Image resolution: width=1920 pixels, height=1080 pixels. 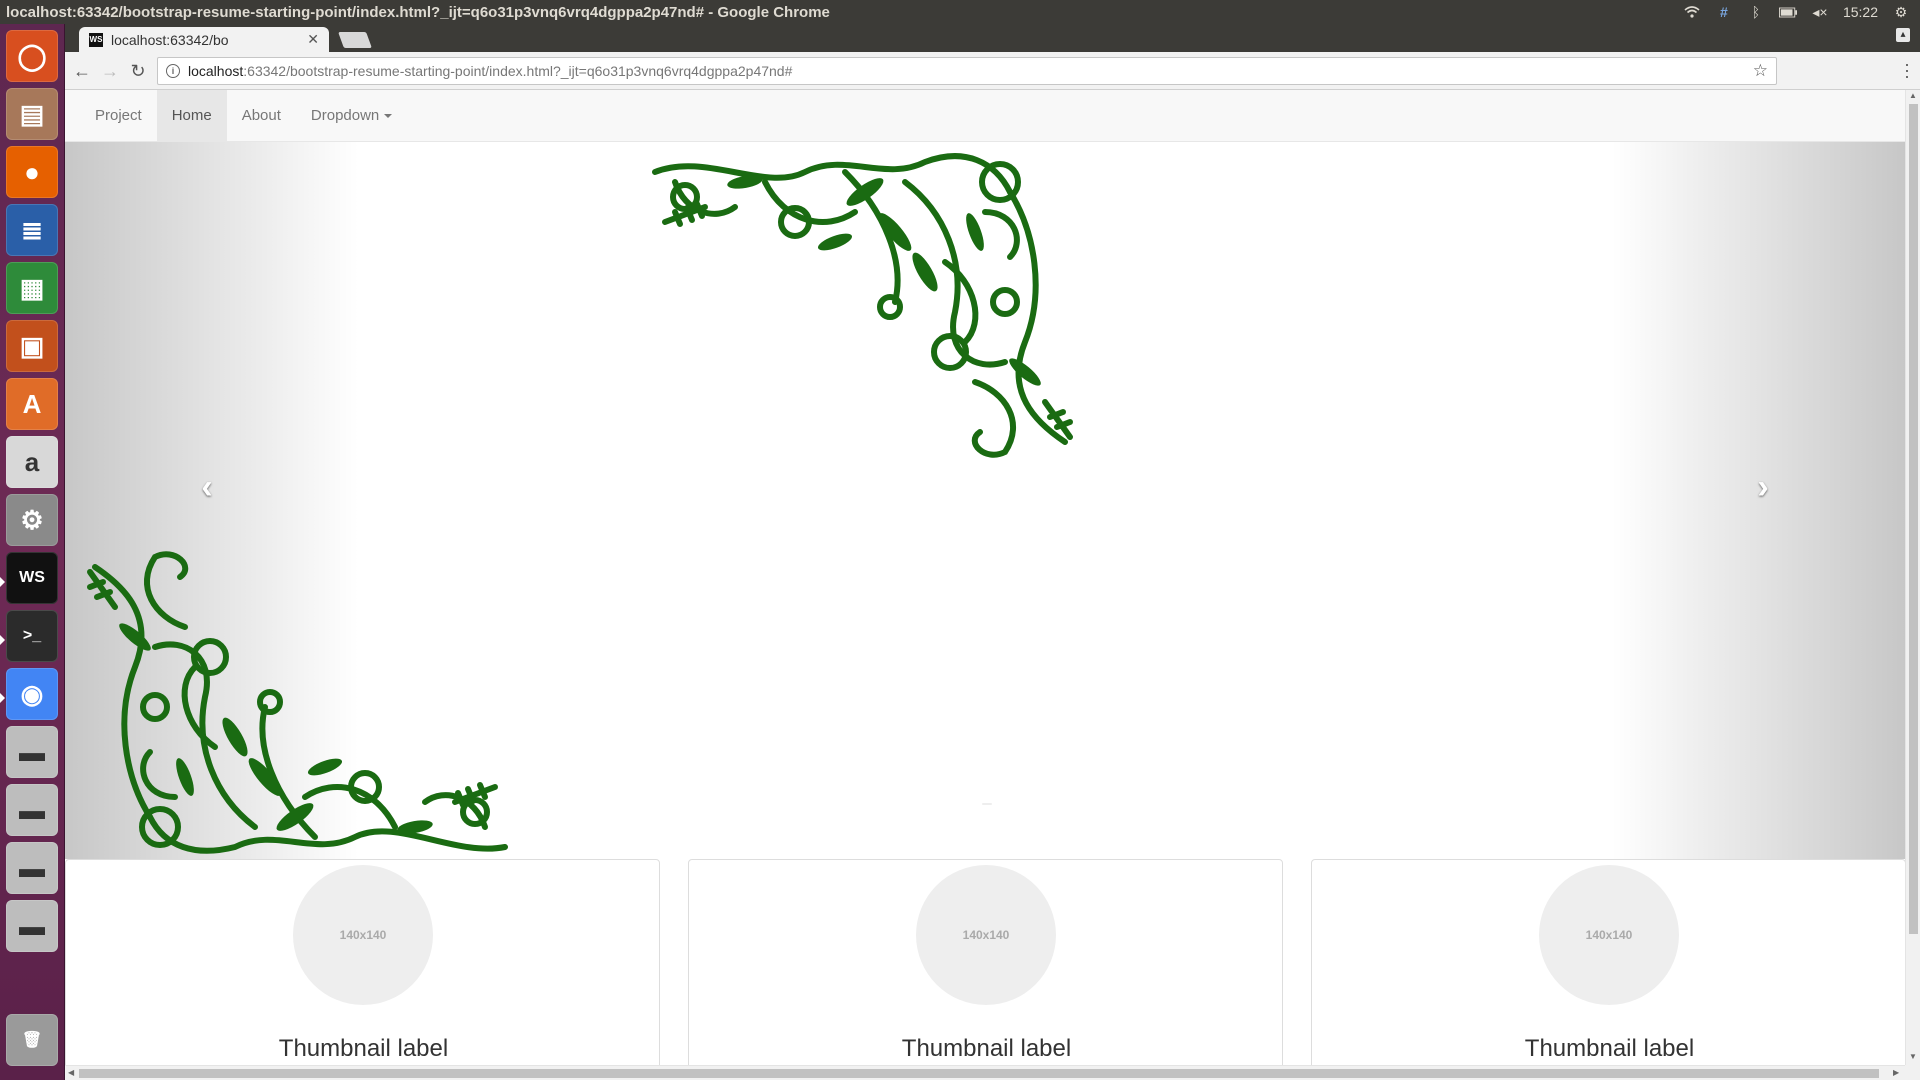 I want to click on ubuntu-dash-icon: ◯, so click(x=32, y=56).